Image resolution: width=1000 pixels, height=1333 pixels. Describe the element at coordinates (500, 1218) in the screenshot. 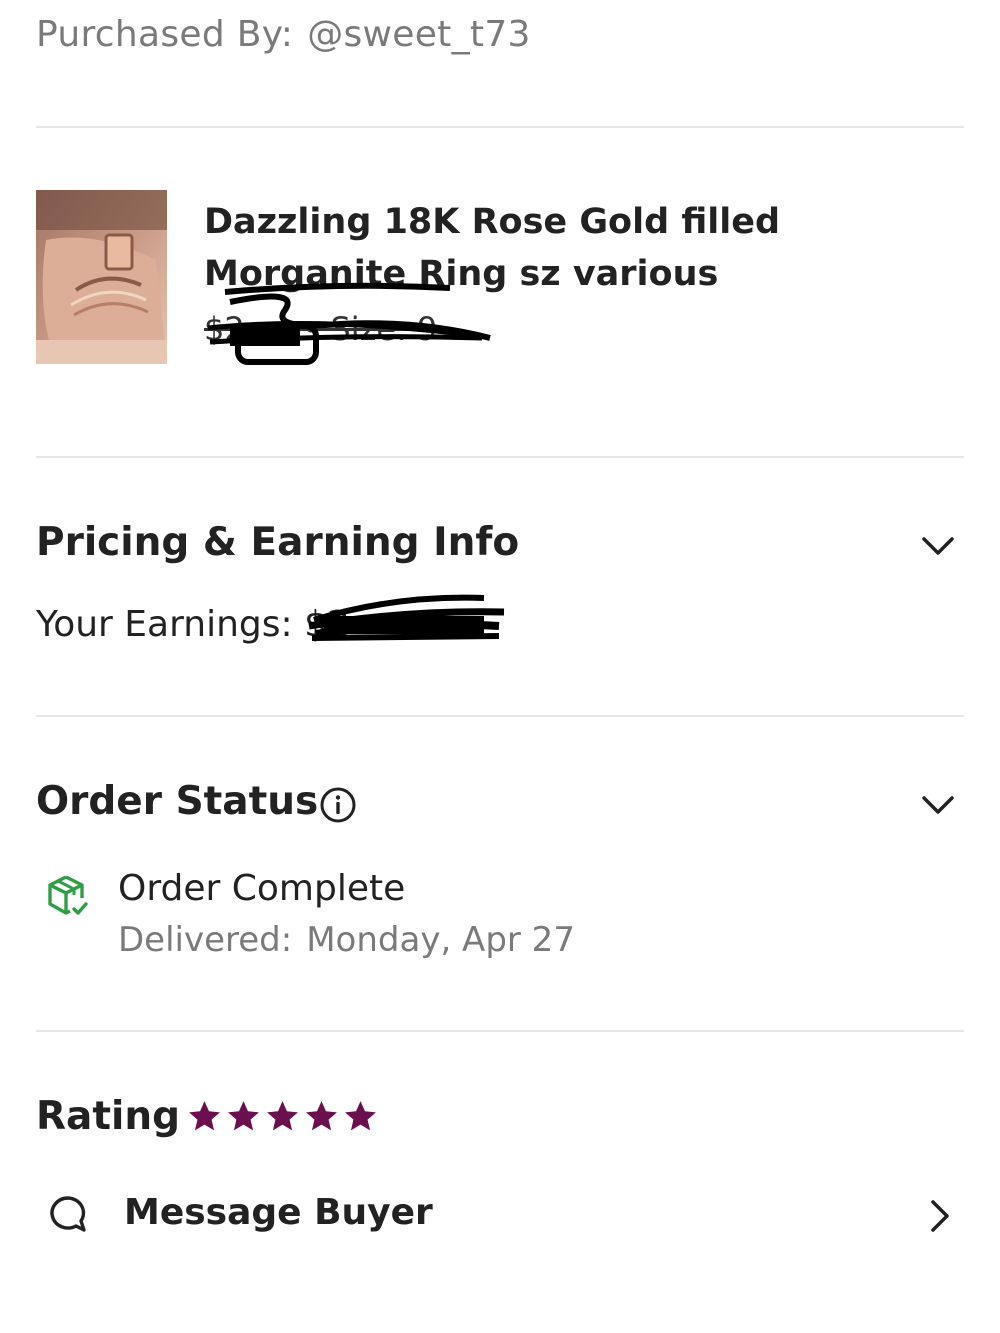

I see `message-buyer-row: Message Buyer` at that location.